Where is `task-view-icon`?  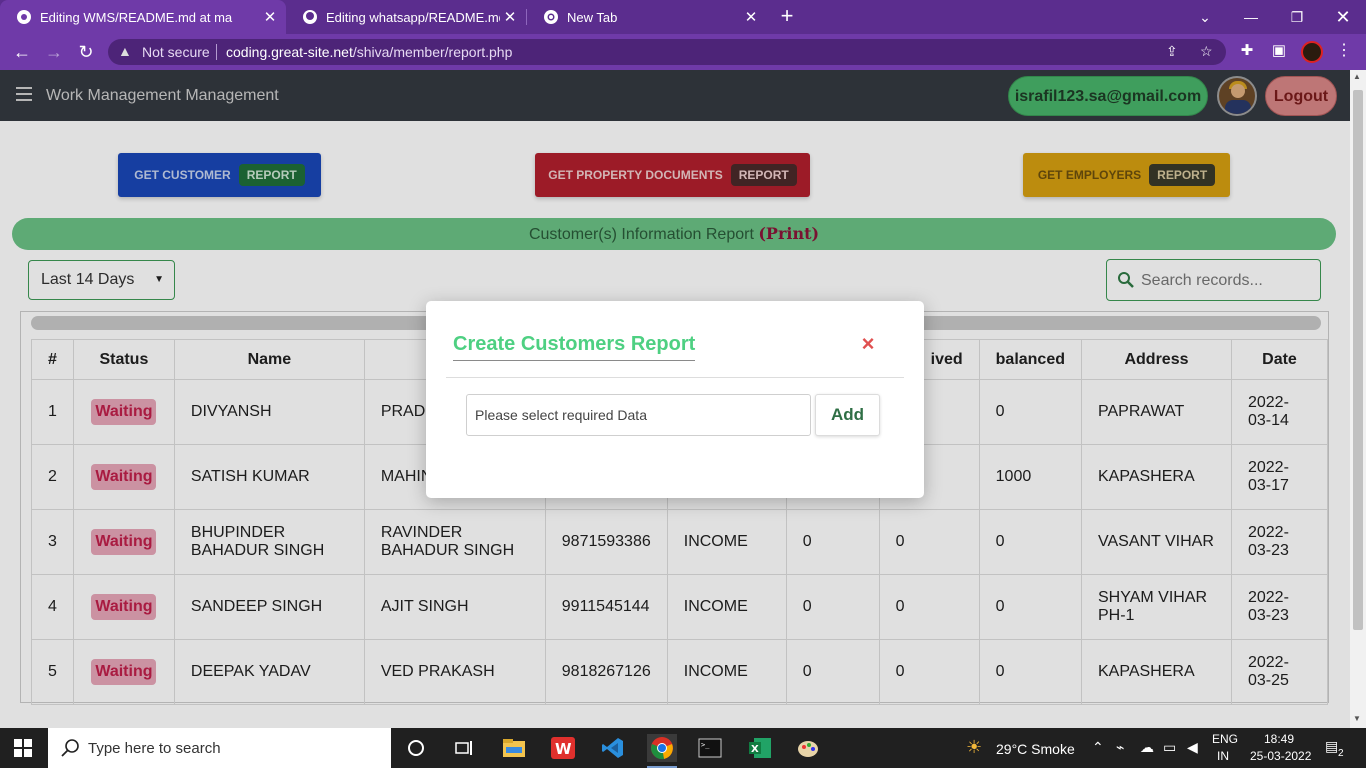
task-view-icon is located at coordinates (464, 748).